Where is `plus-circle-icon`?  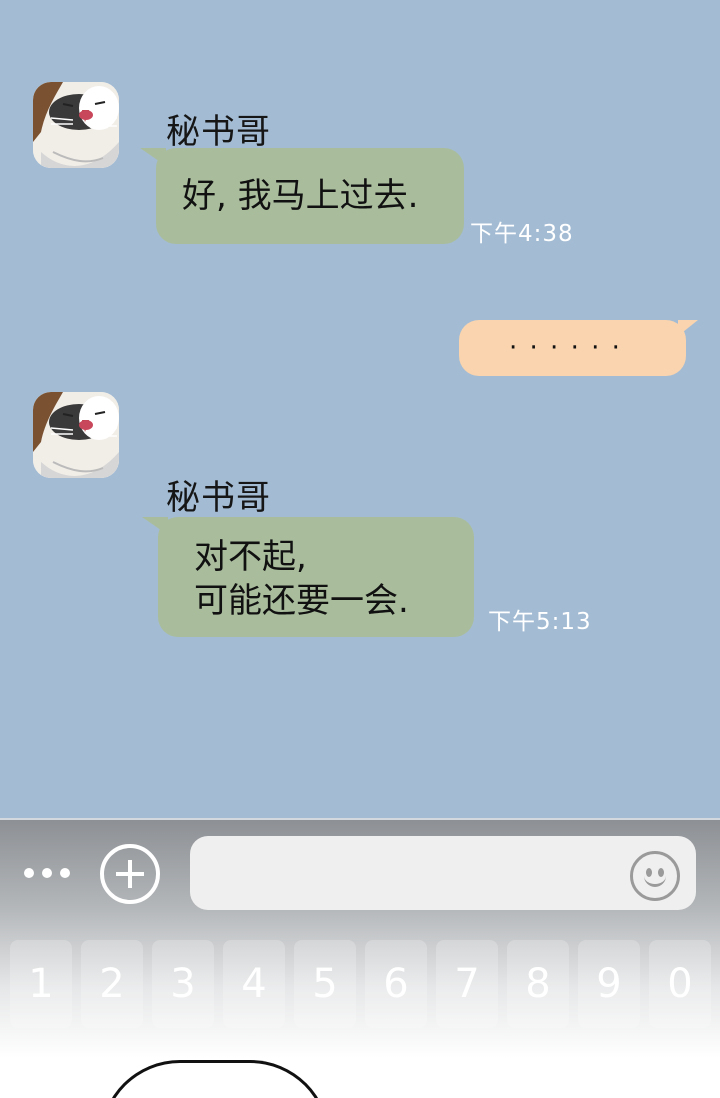 plus-circle-icon is located at coordinates (130, 874).